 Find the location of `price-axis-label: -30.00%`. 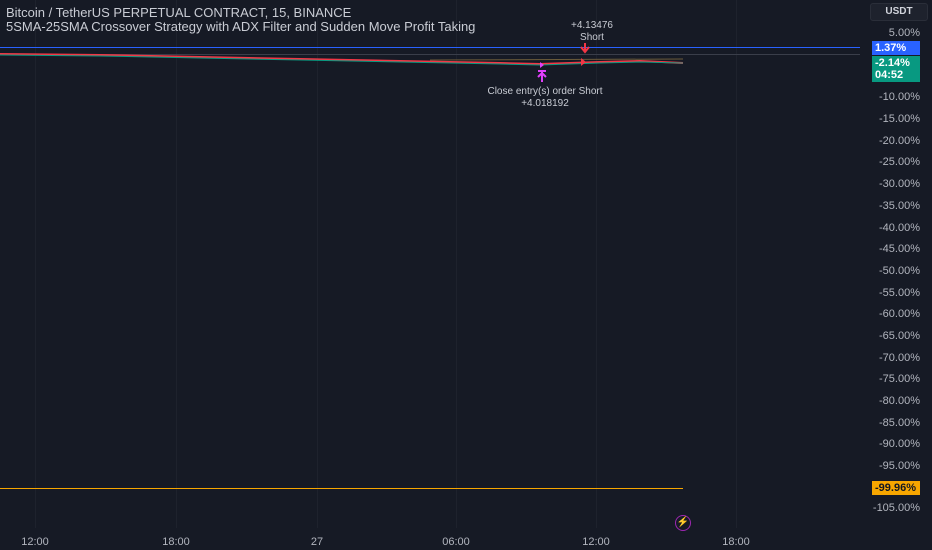

price-axis-label: -30.00% is located at coordinates (899, 184).